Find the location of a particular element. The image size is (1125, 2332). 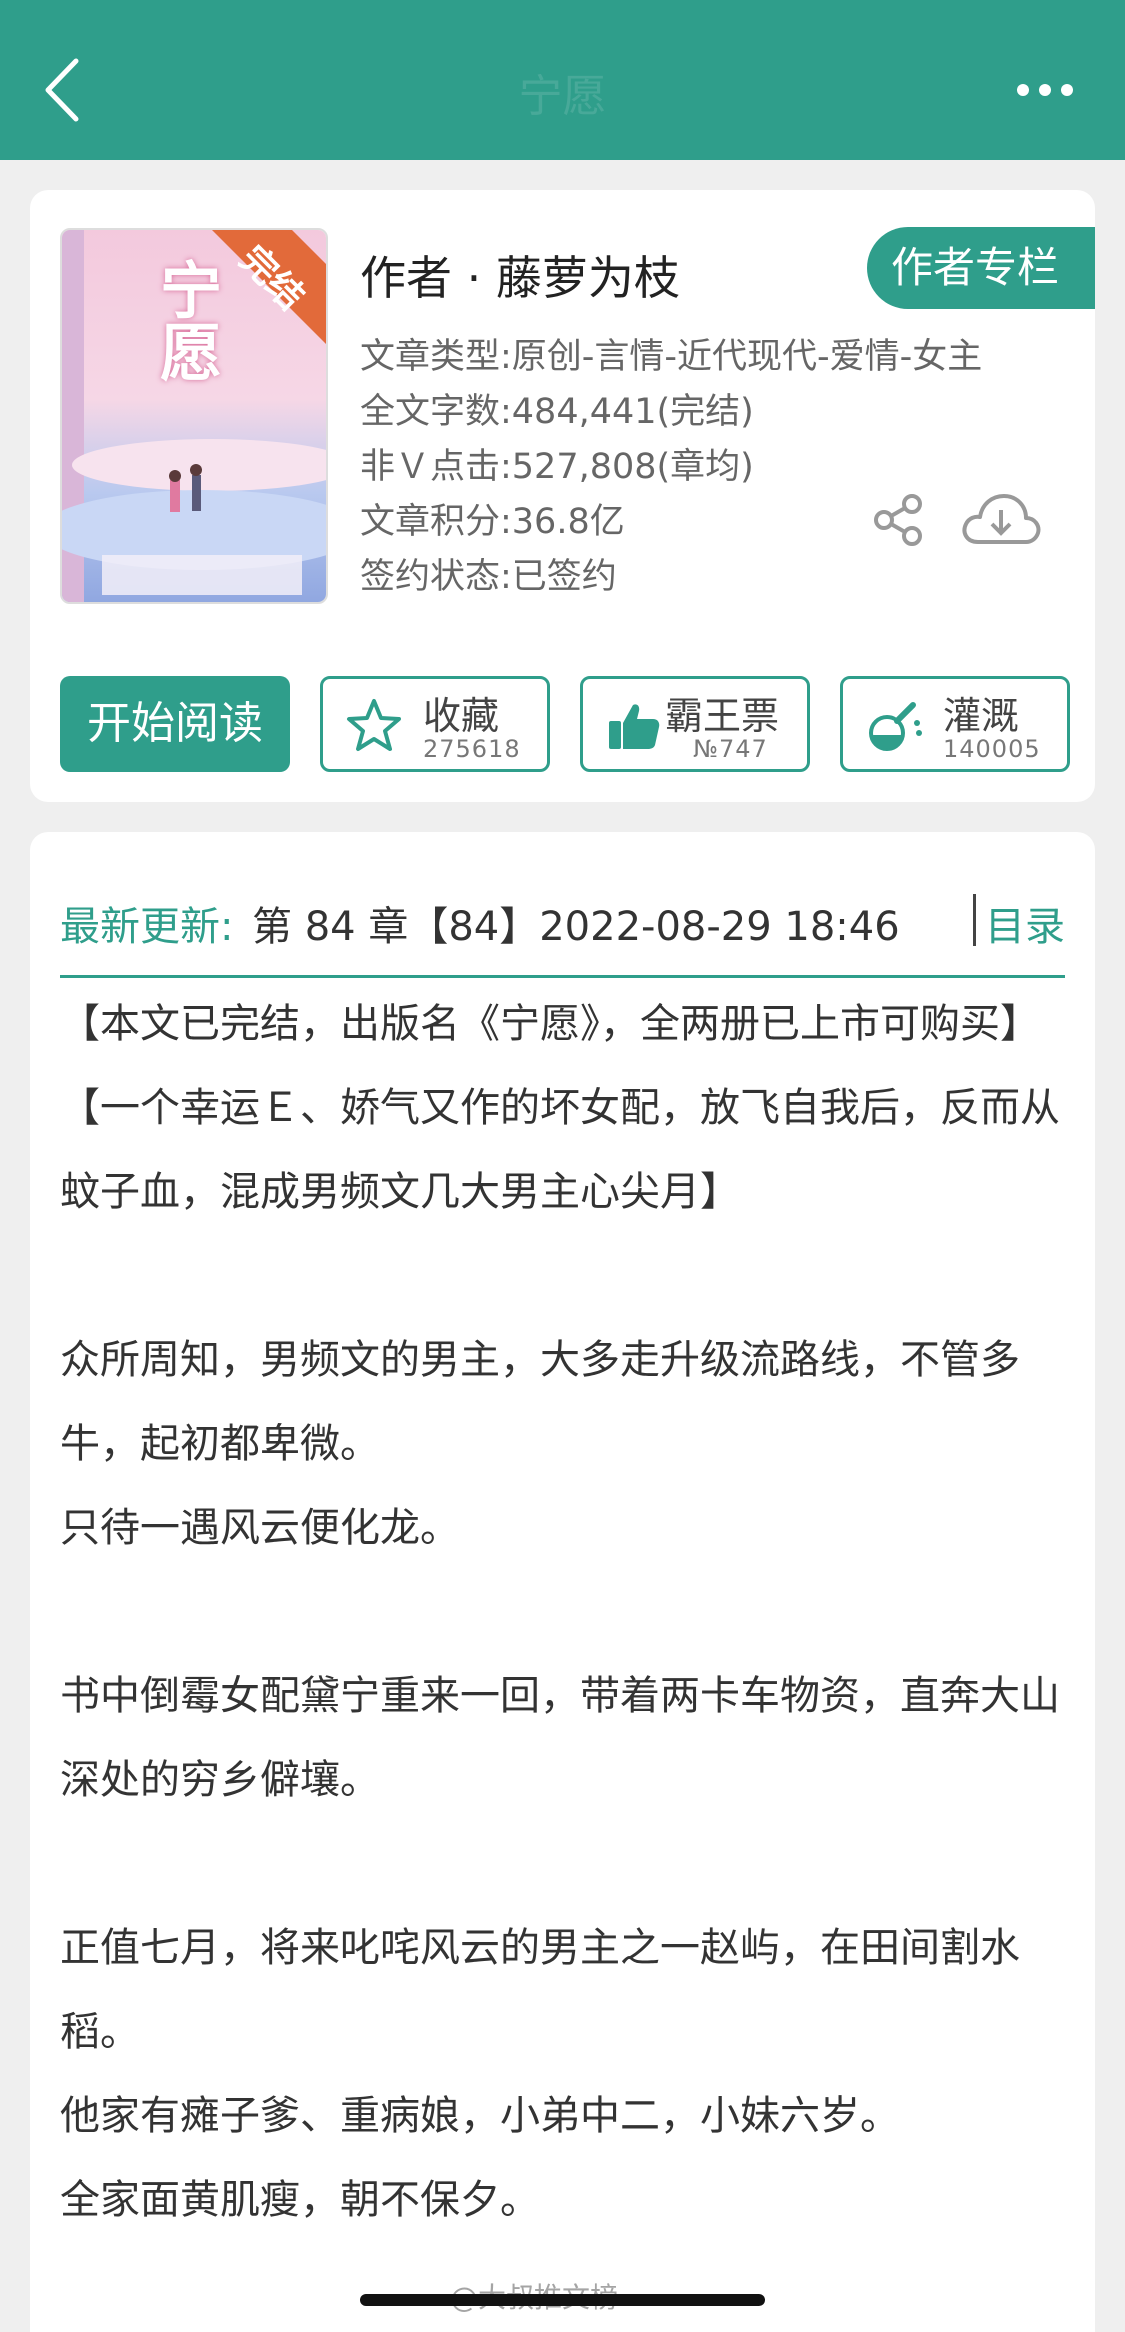

latest-update-row: 最新更新: 第 84 章【84】2022-08-29 18:46 目录 is located at coordinates (562, 920).